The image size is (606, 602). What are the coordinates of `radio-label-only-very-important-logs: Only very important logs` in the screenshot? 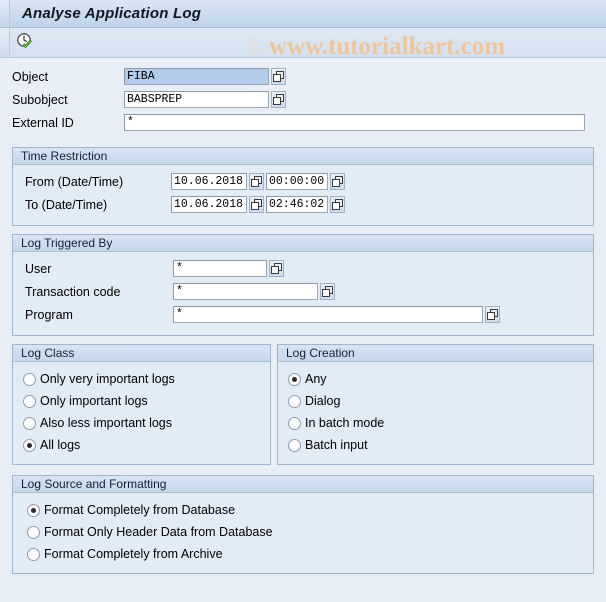 It's located at (107, 379).